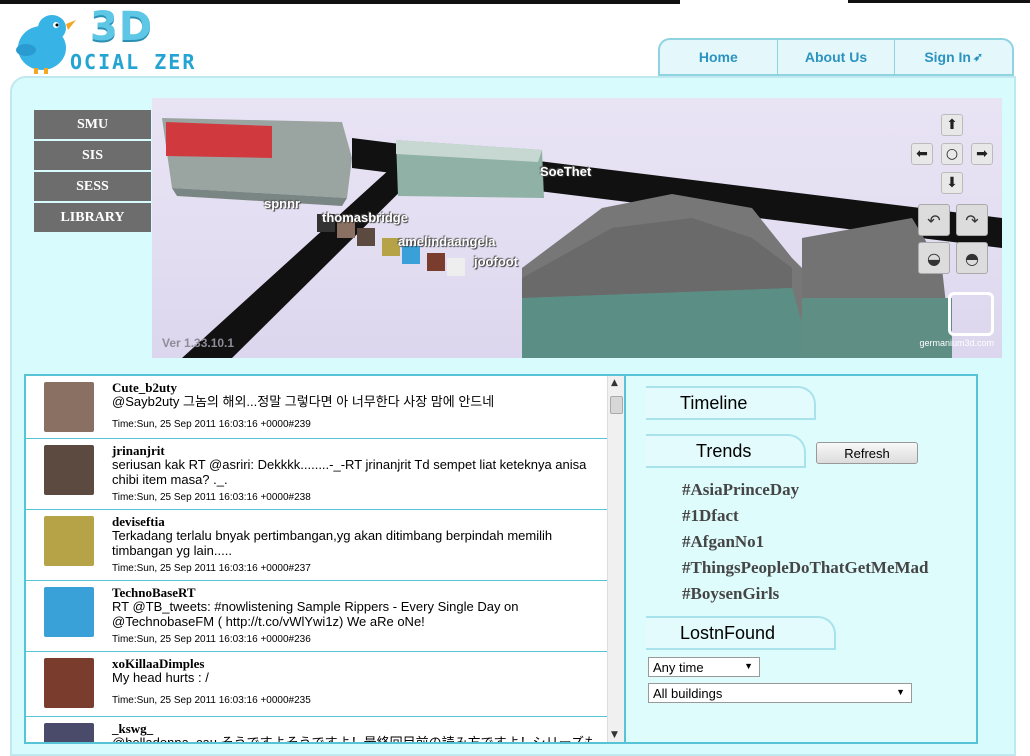  I want to click on tab-lostnfound: LostnFound, so click(741, 633).